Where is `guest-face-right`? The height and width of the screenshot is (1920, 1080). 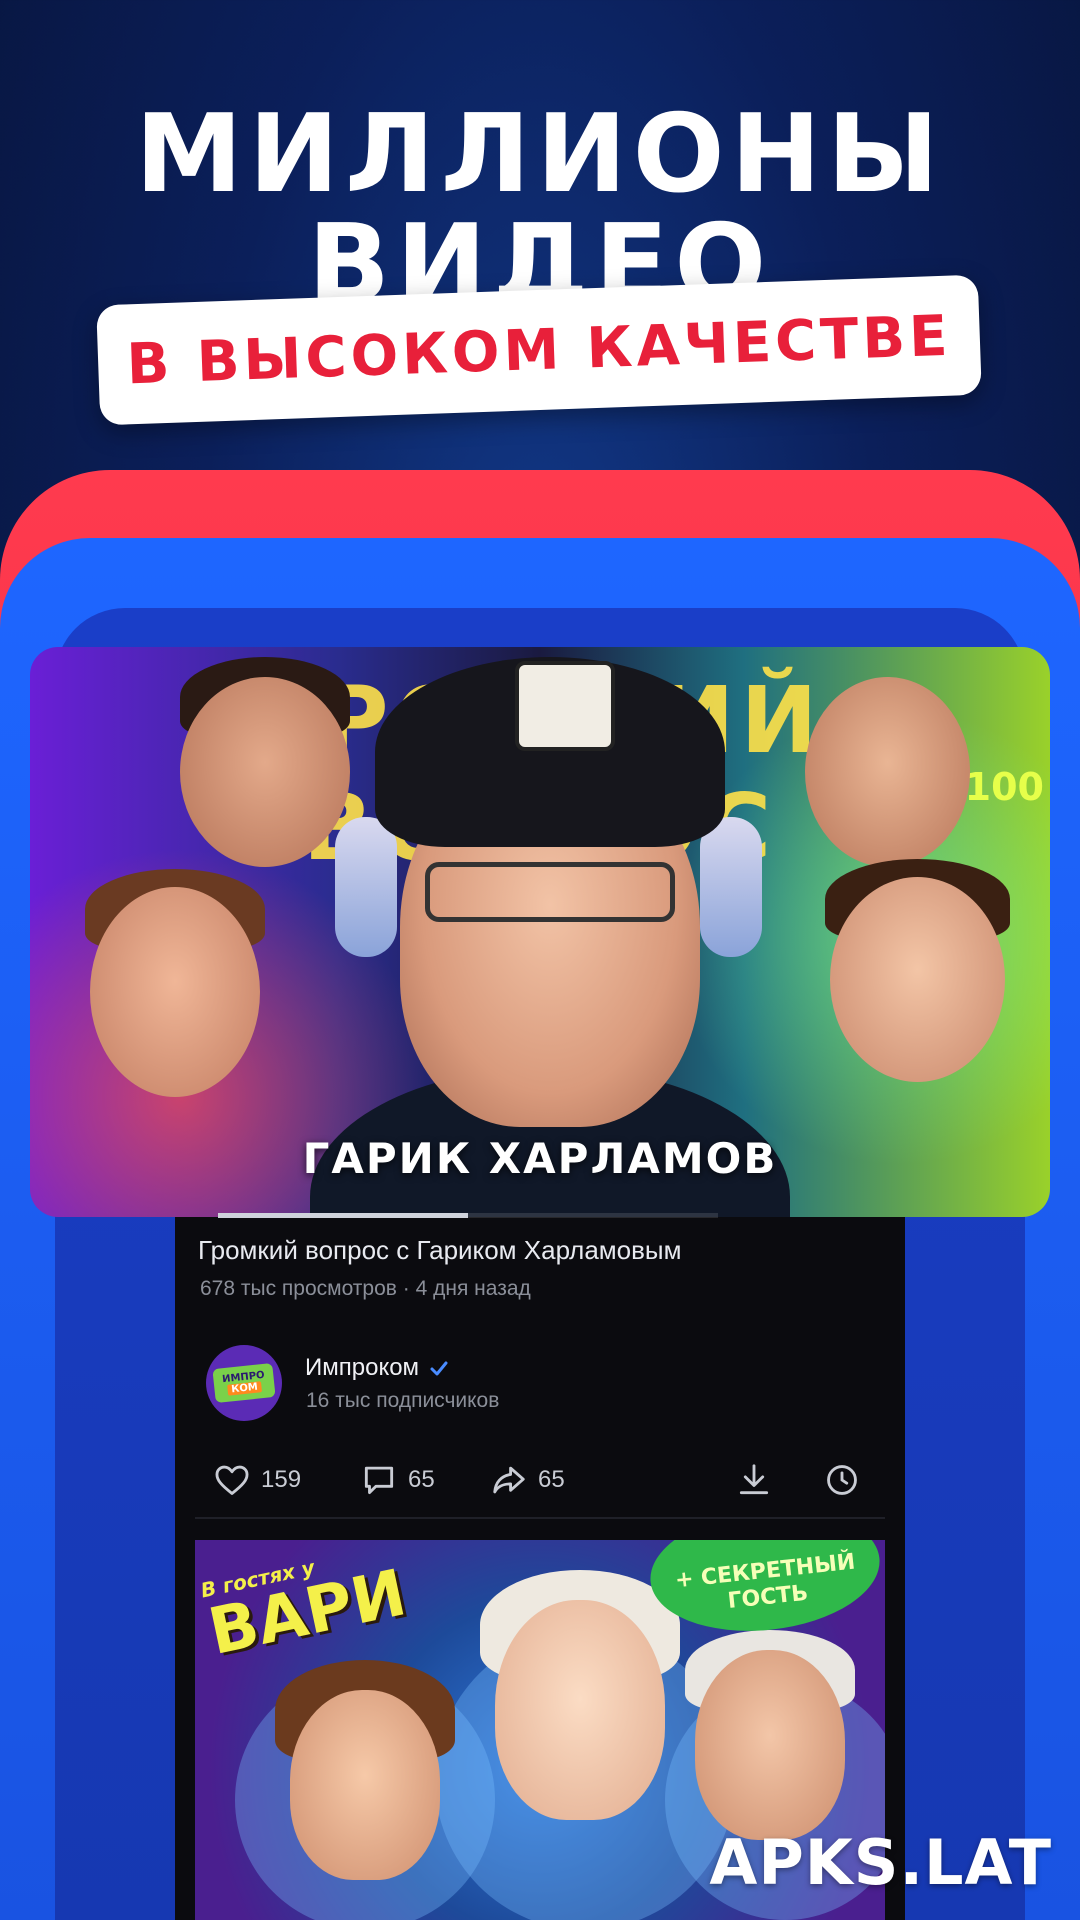 guest-face-right is located at coordinates (770, 1745).